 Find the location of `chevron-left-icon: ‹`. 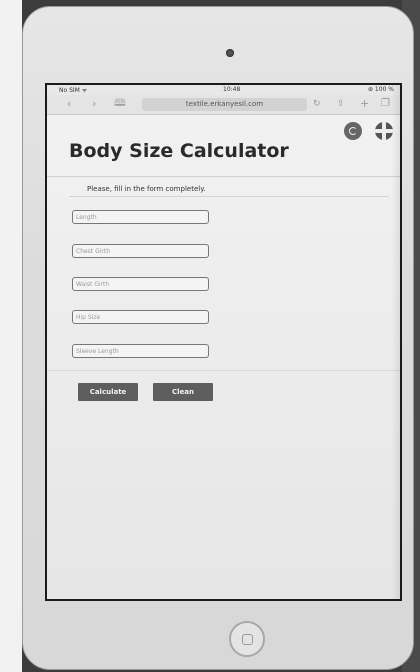

chevron-left-icon: ‹ is located at coordinates (69, 104).